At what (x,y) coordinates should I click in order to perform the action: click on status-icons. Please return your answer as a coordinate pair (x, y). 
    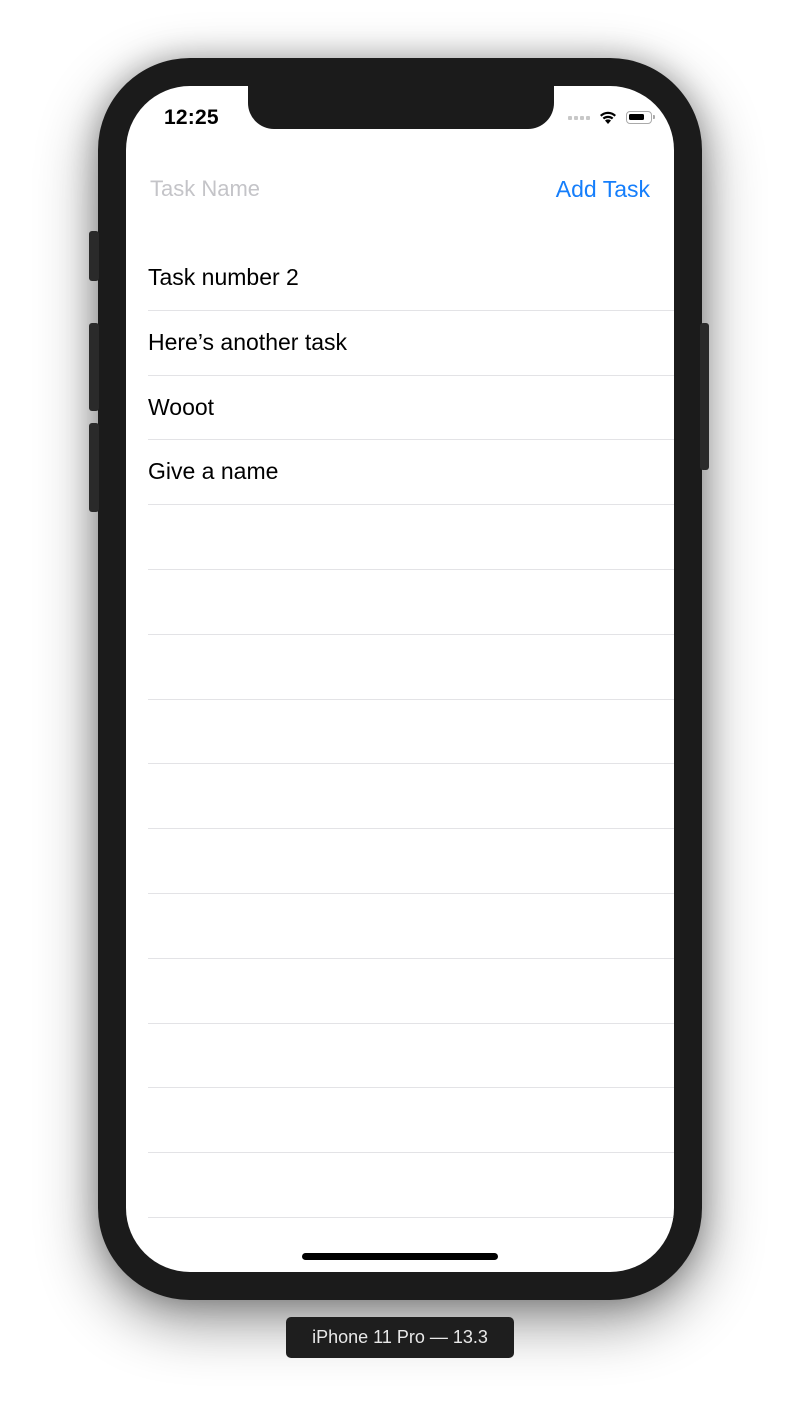
    Looking at the image, I should click on (611, 117).